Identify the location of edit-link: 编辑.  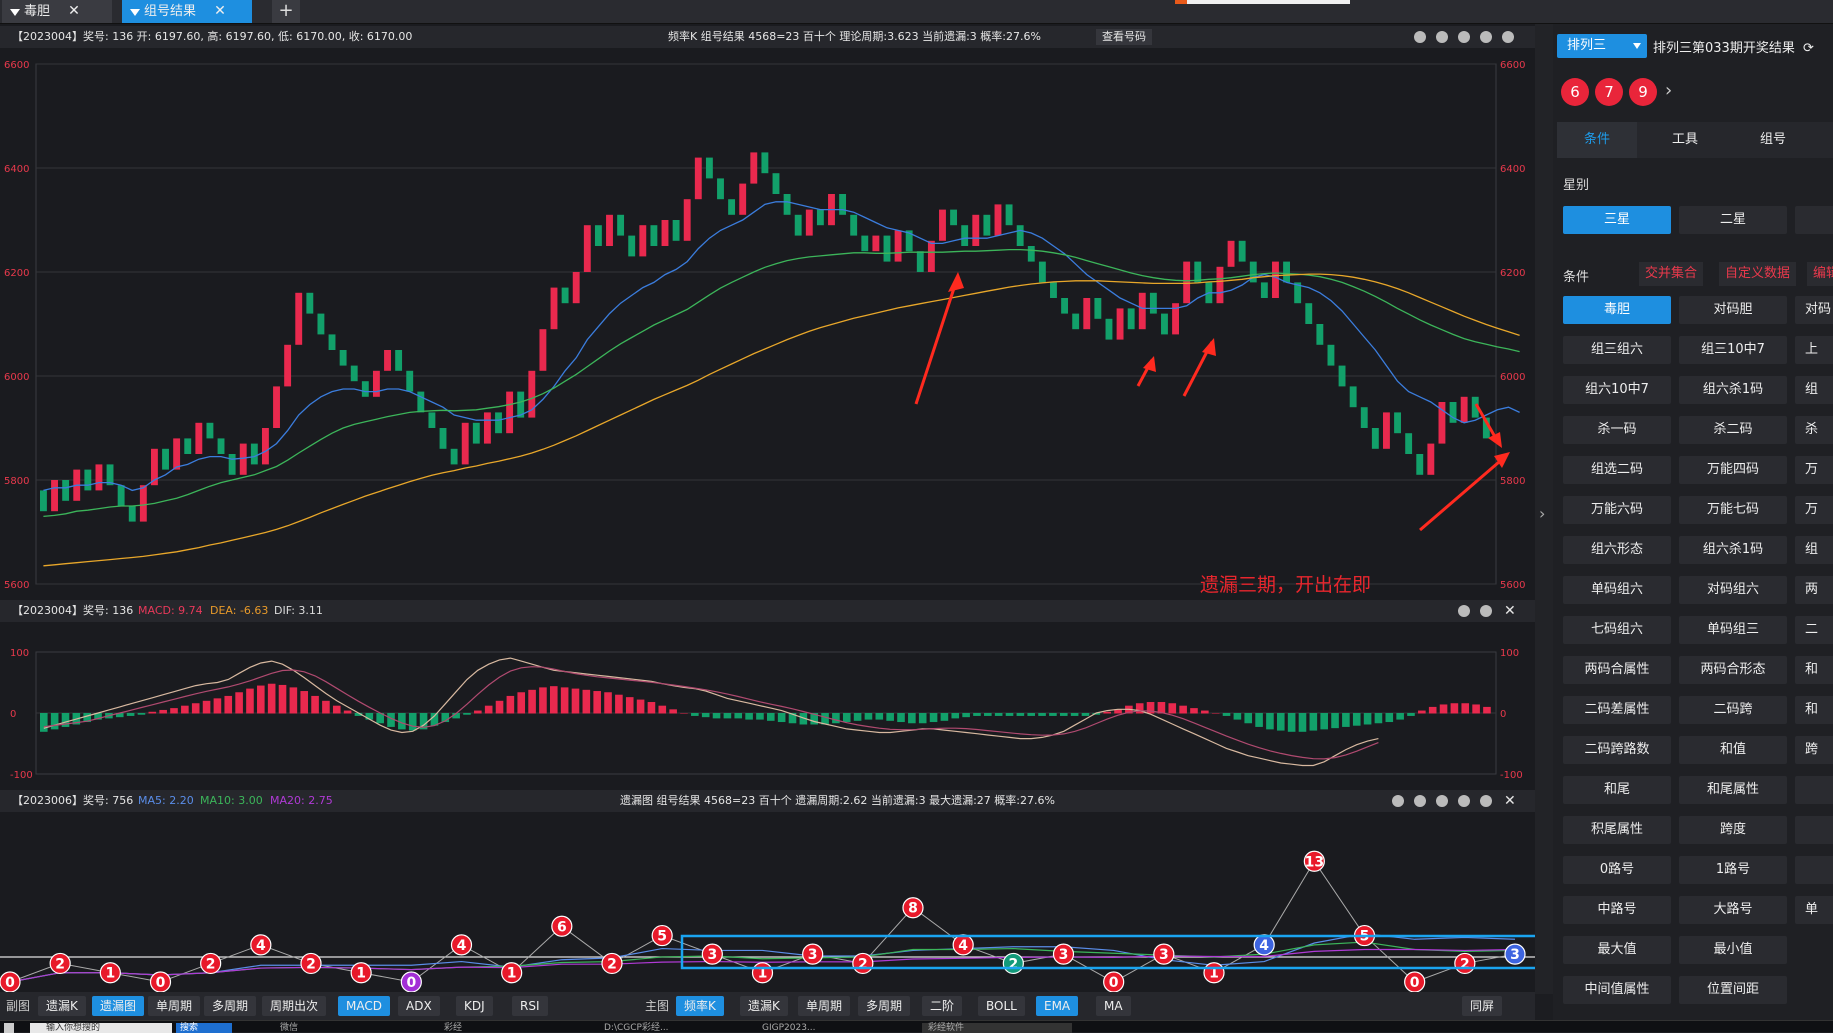
(1820, 274).